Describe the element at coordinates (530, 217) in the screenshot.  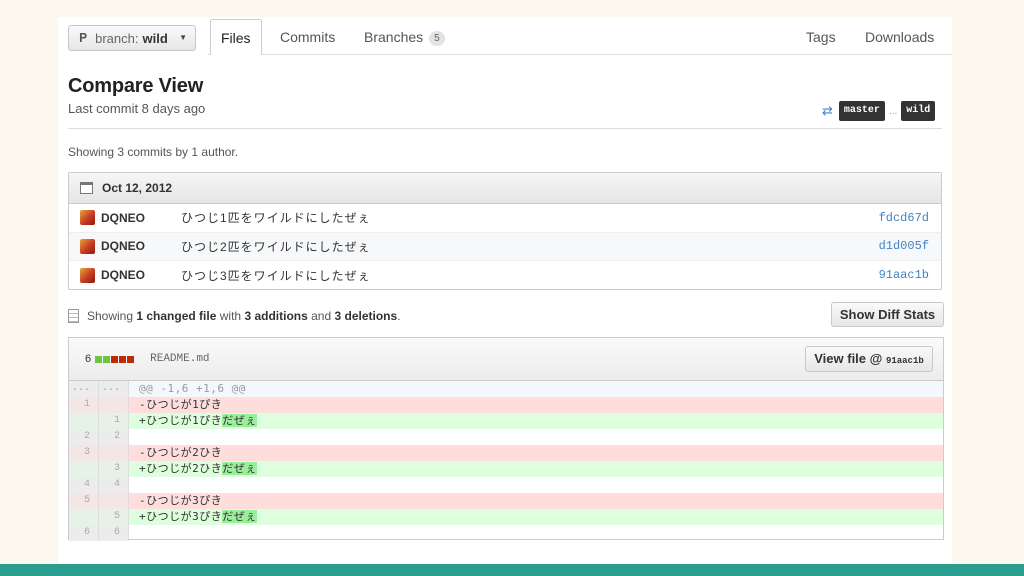
I see `commit-message: ひつじ1匹をワイルドにしたぜぇ` at that location.